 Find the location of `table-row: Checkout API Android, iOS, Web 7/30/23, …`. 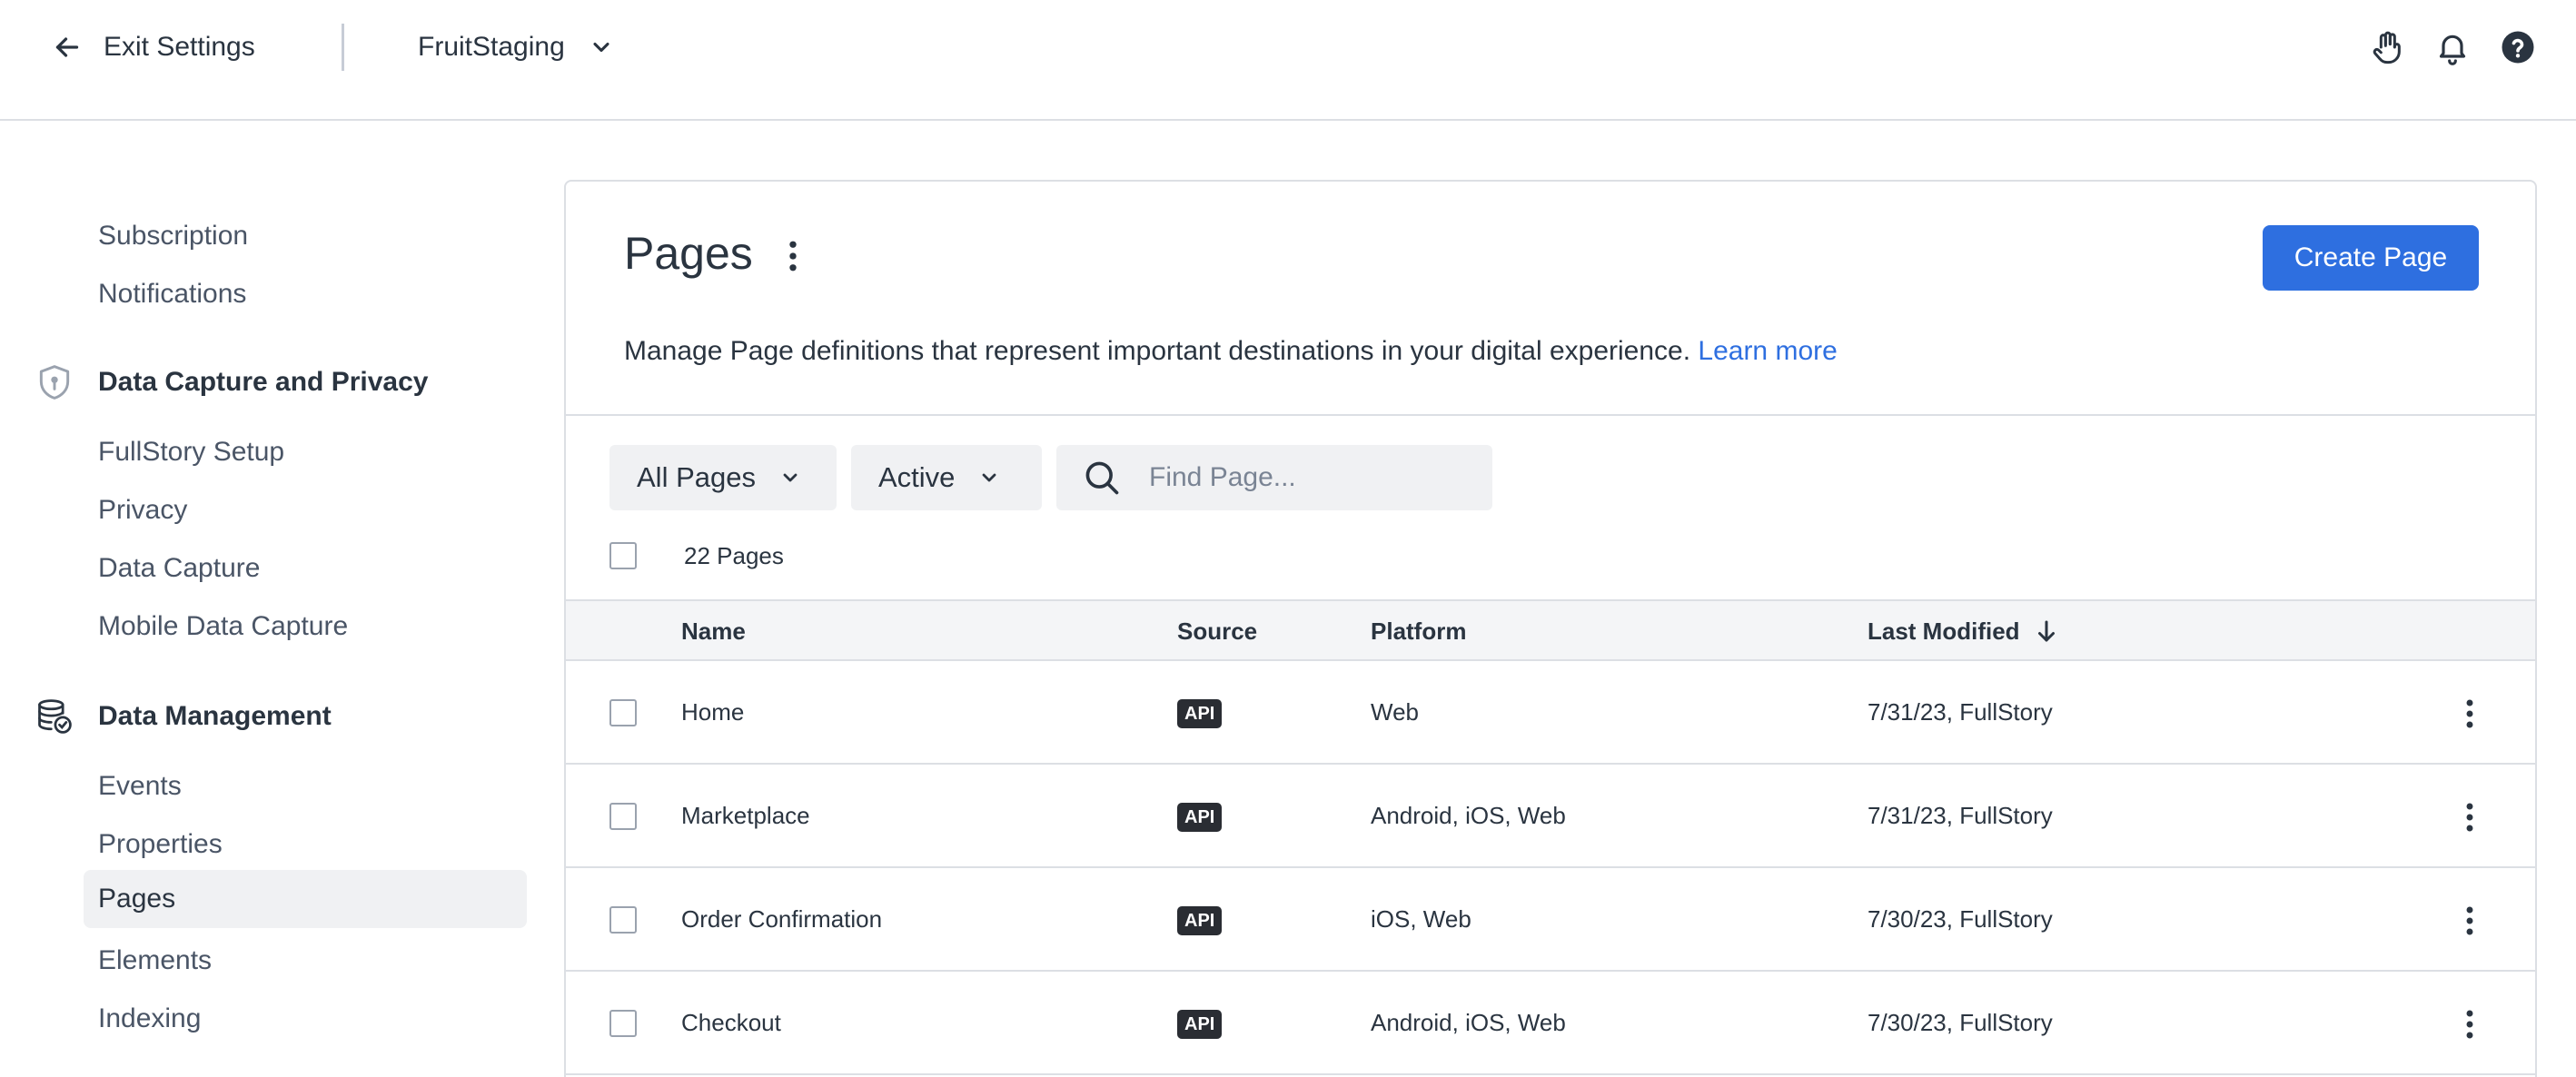

table-row: Checkout API Android, iOS, Web 7/30/23, … is located at coordinates (1550, 1023).